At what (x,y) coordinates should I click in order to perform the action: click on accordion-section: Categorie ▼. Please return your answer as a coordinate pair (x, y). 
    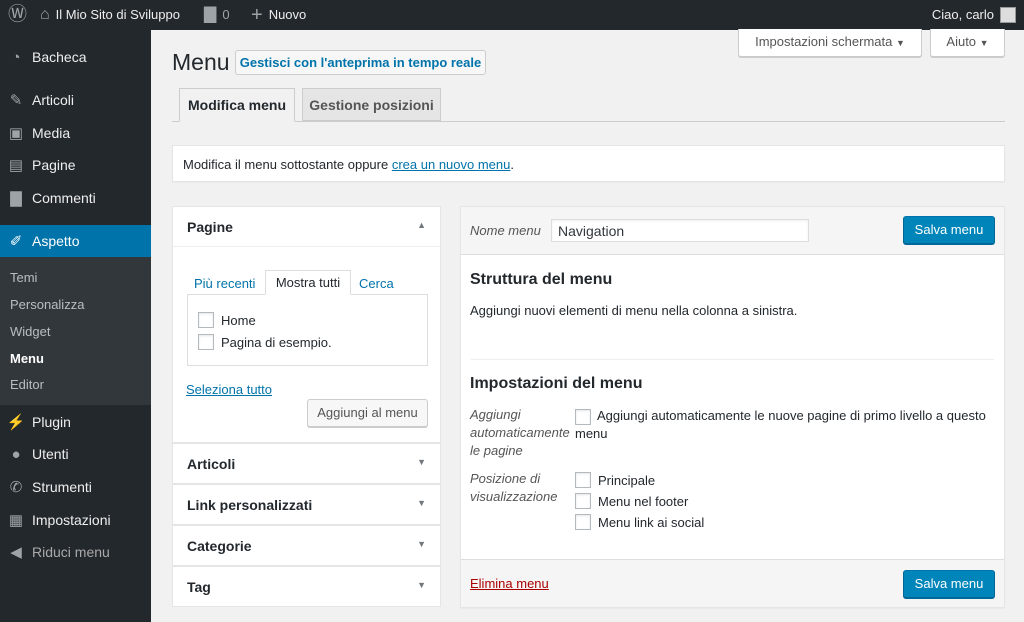
    Looking at the image, I should click on (306, 545).